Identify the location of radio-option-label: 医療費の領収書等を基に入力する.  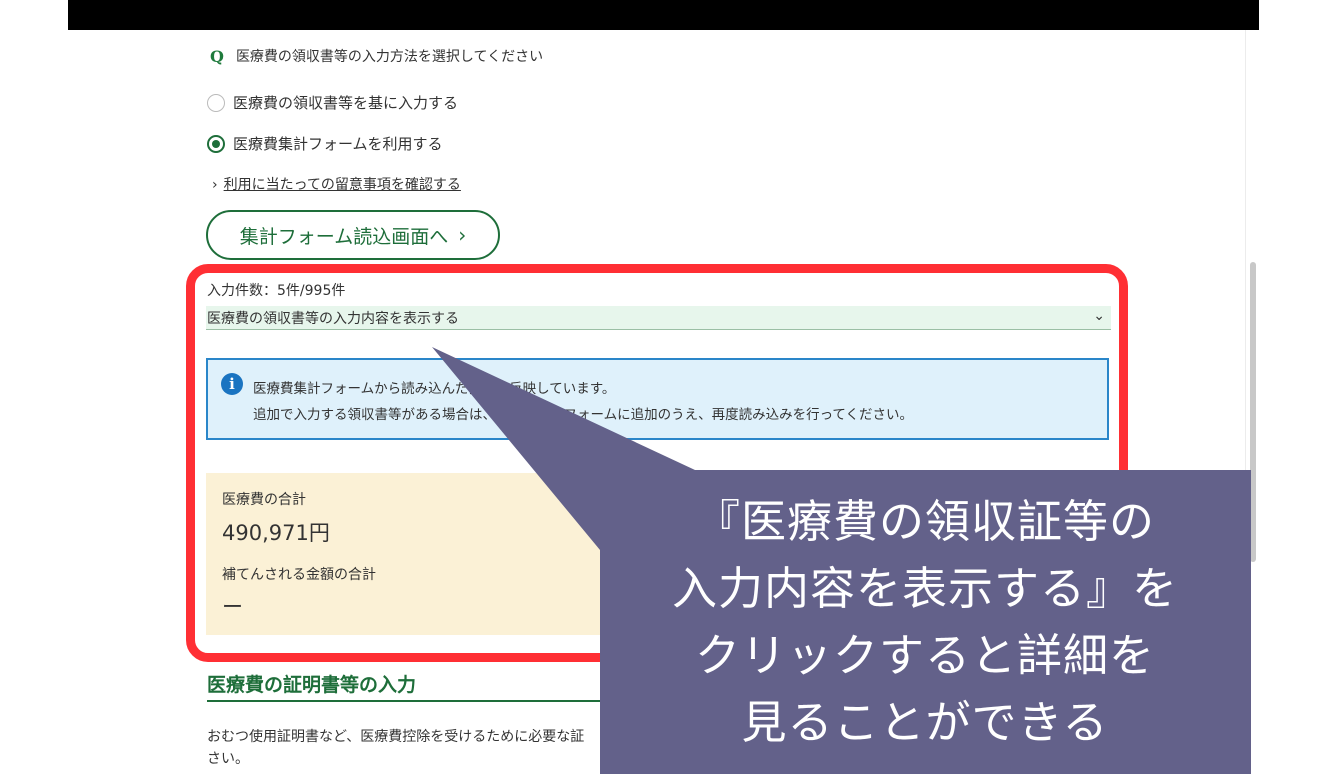
(346, 103).